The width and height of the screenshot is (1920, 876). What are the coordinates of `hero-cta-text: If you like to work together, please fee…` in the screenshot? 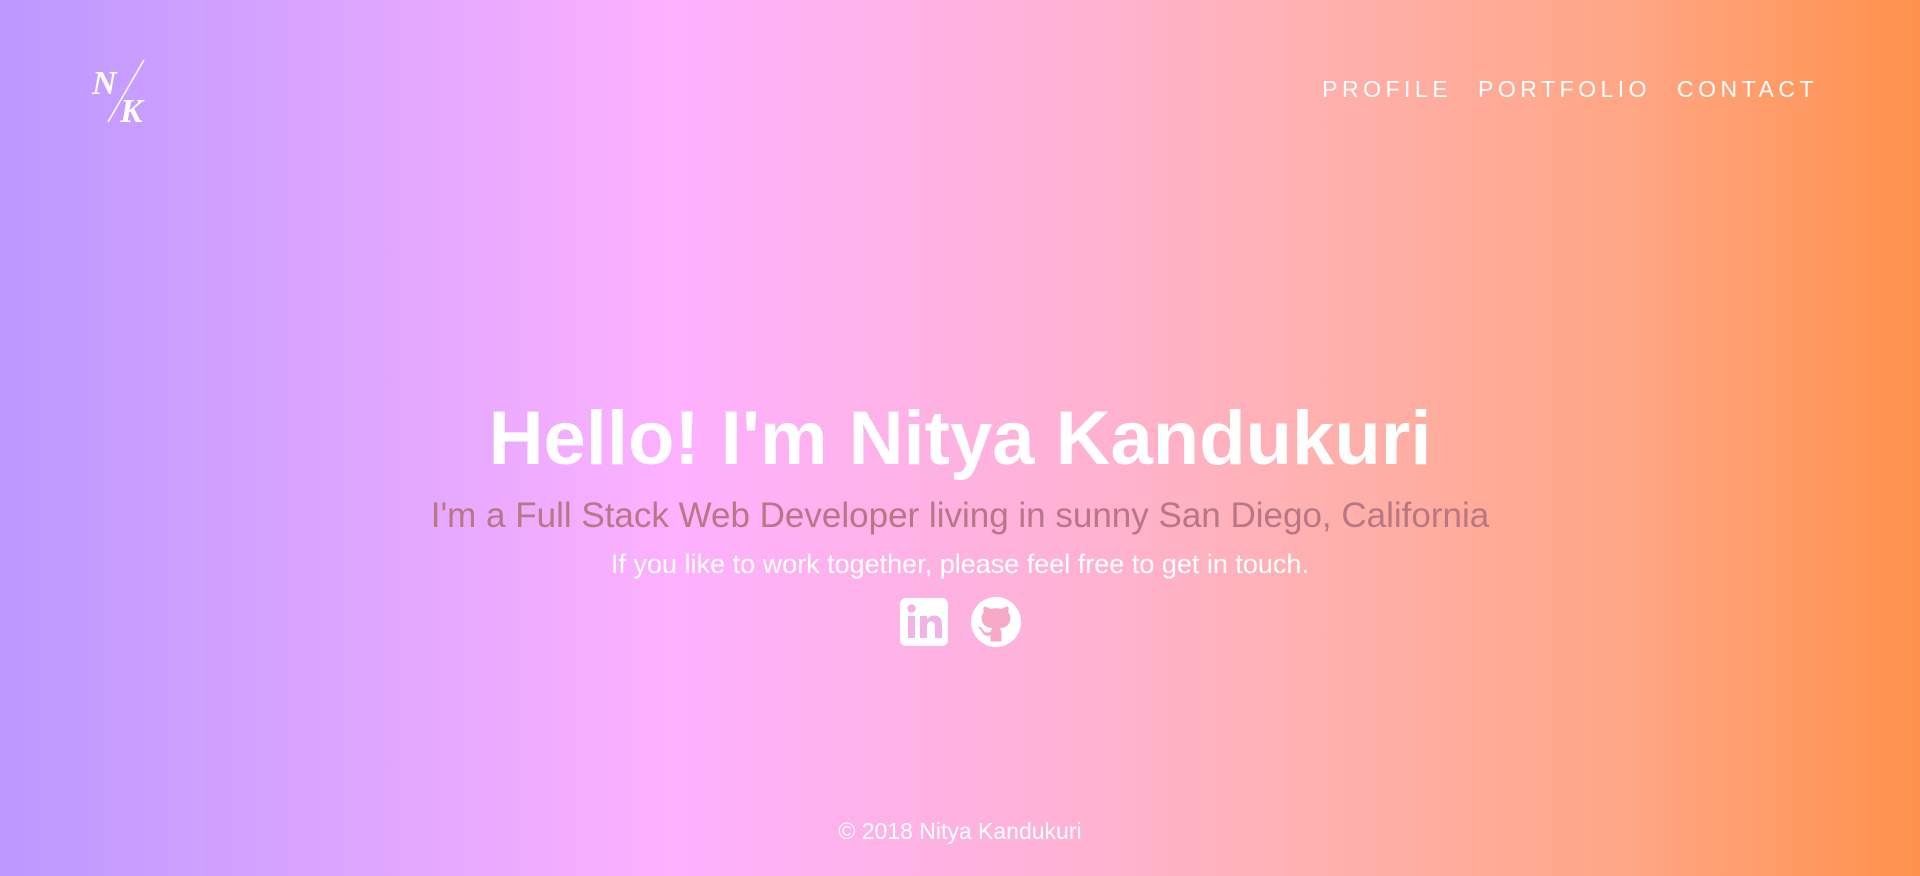 It's located at (960, 564).